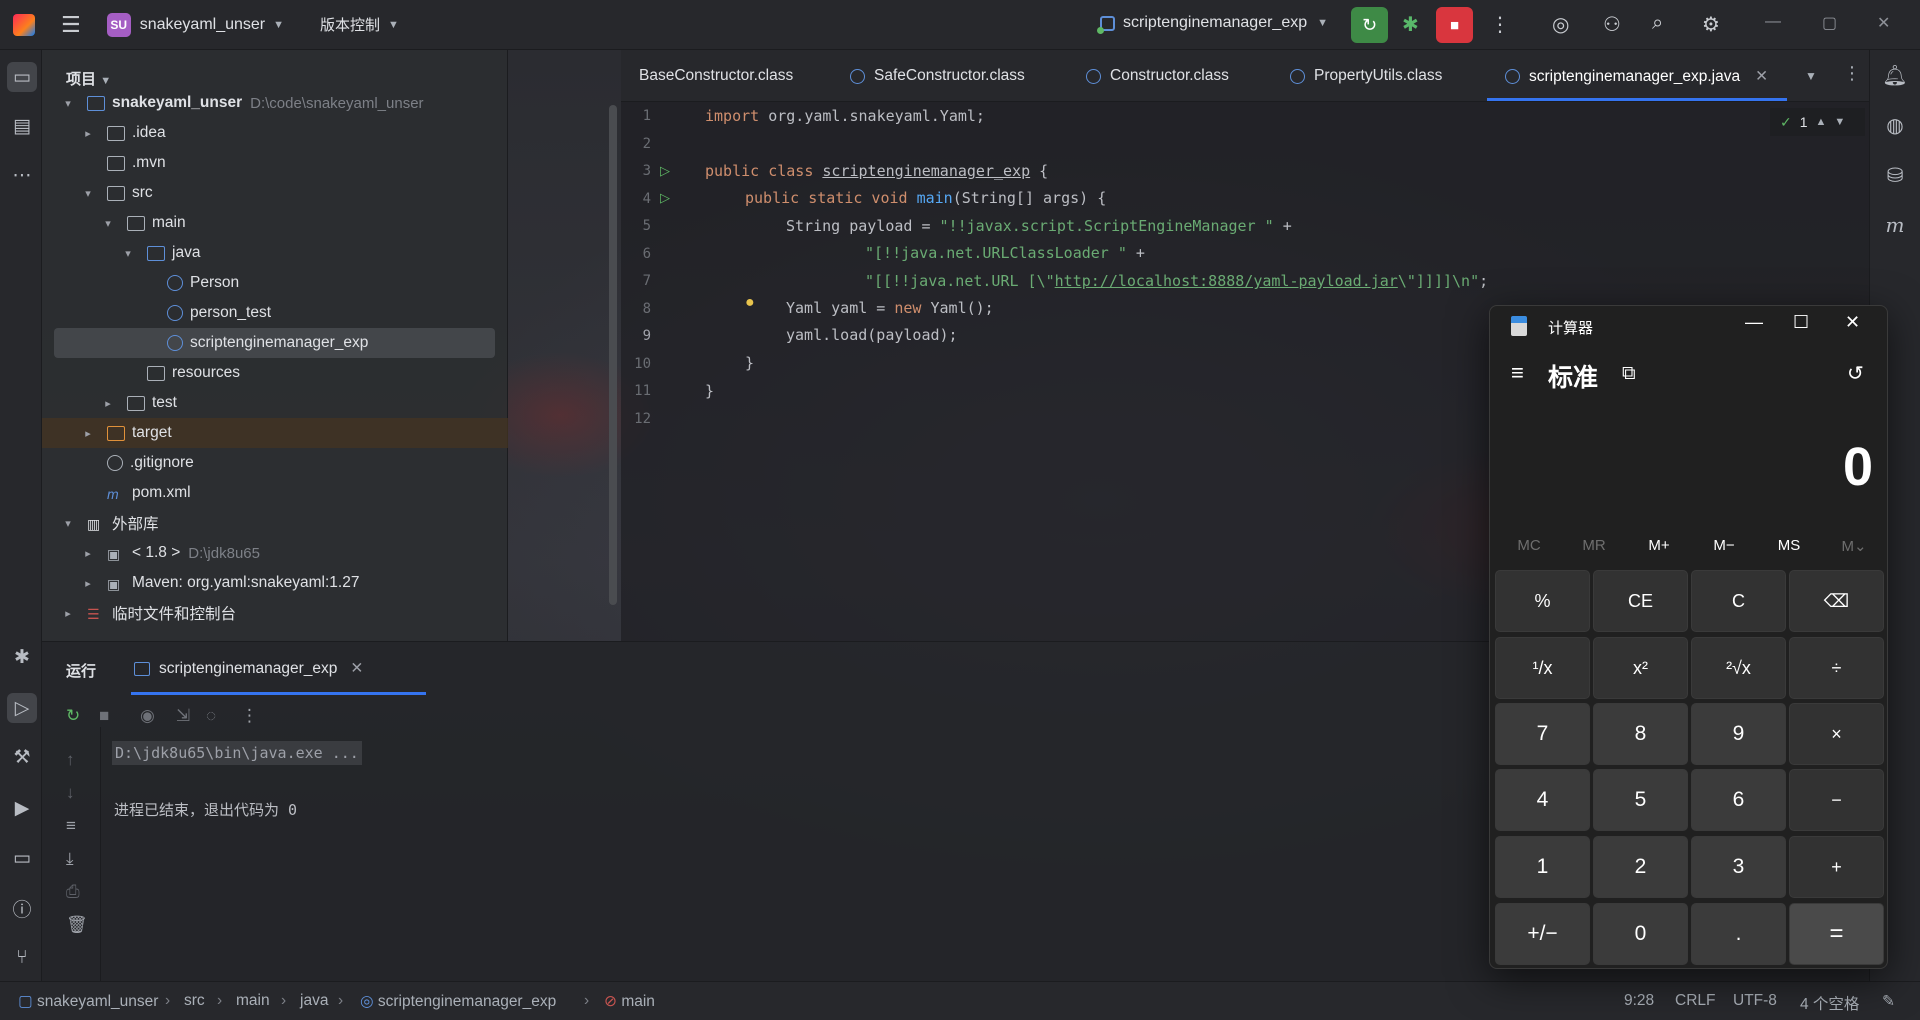 Image resolution: width=1920 pixels, height=1020 pixels. What do you see at coordinates (81, 670) in the screenshot?
I see `run-panel-title: 运行` at bounding box center [81, 670].